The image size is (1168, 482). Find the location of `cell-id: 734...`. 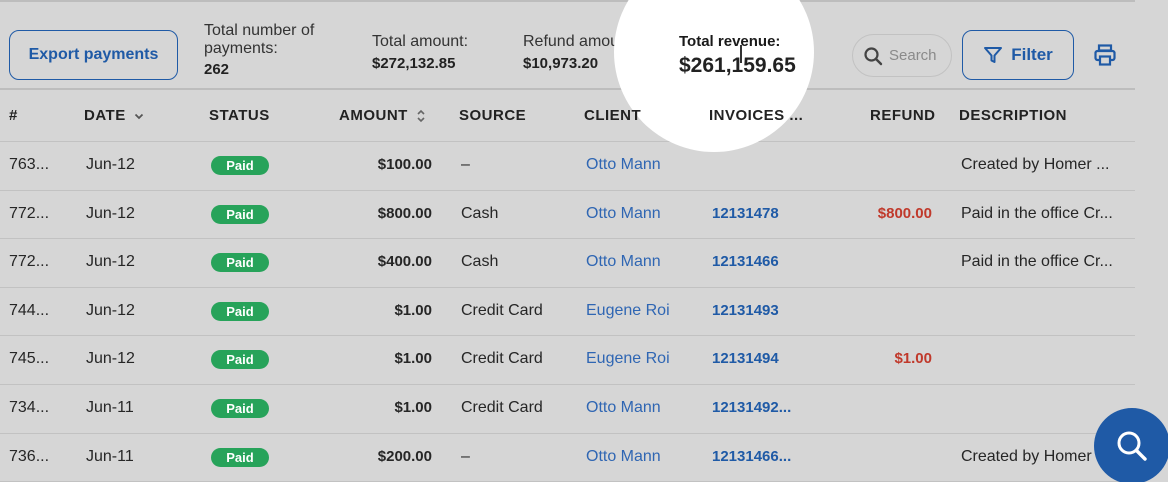

cell-id: 734... is located at coordinates (29, 407).